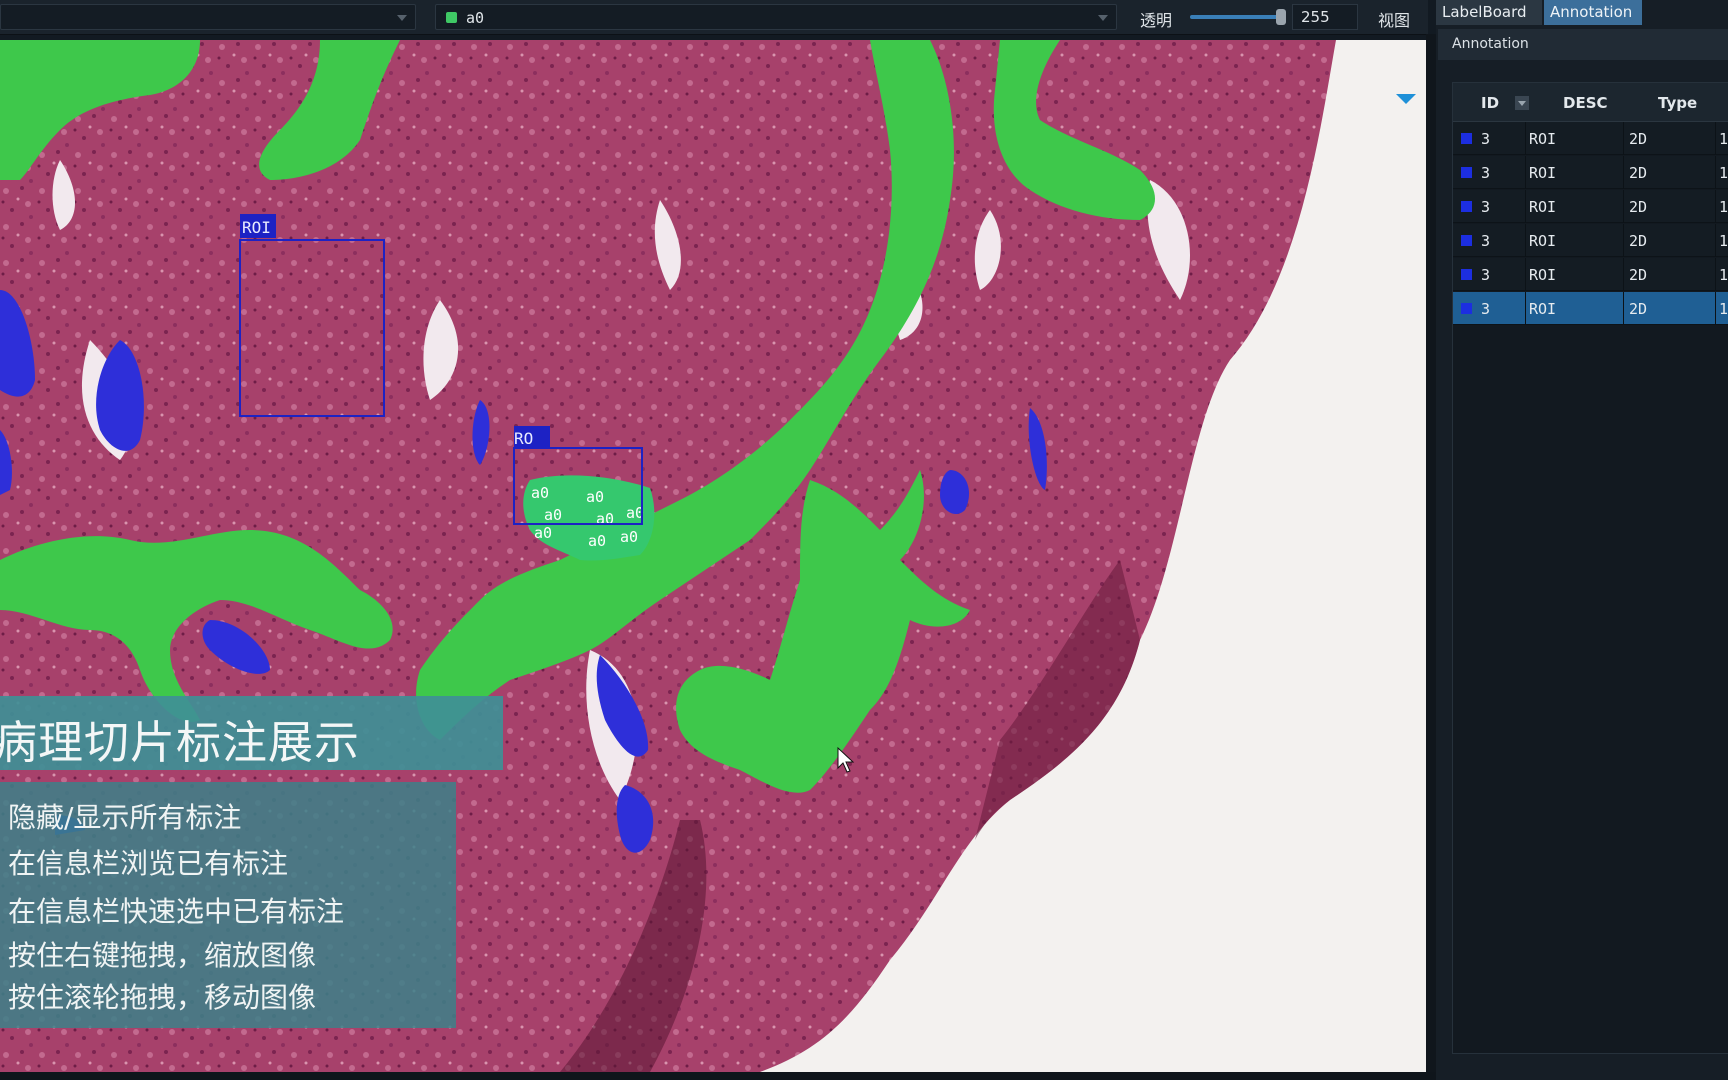  Describe the element at coordinates (1156, 20) in the screenshot. I see `opacity-label: 透明` at that location.